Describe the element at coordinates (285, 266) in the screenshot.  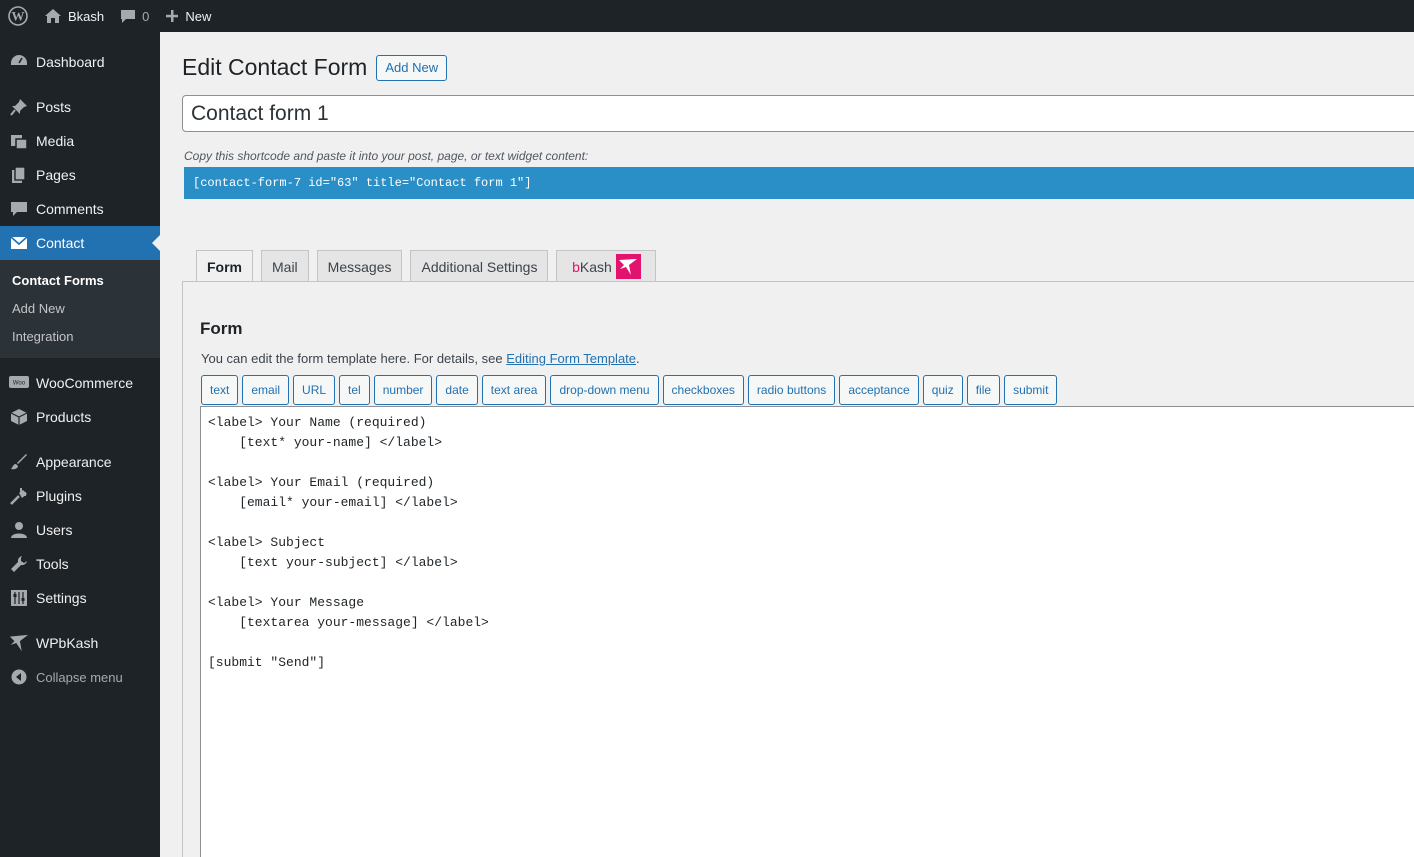
I see `tab-mail: Mail` at that location.